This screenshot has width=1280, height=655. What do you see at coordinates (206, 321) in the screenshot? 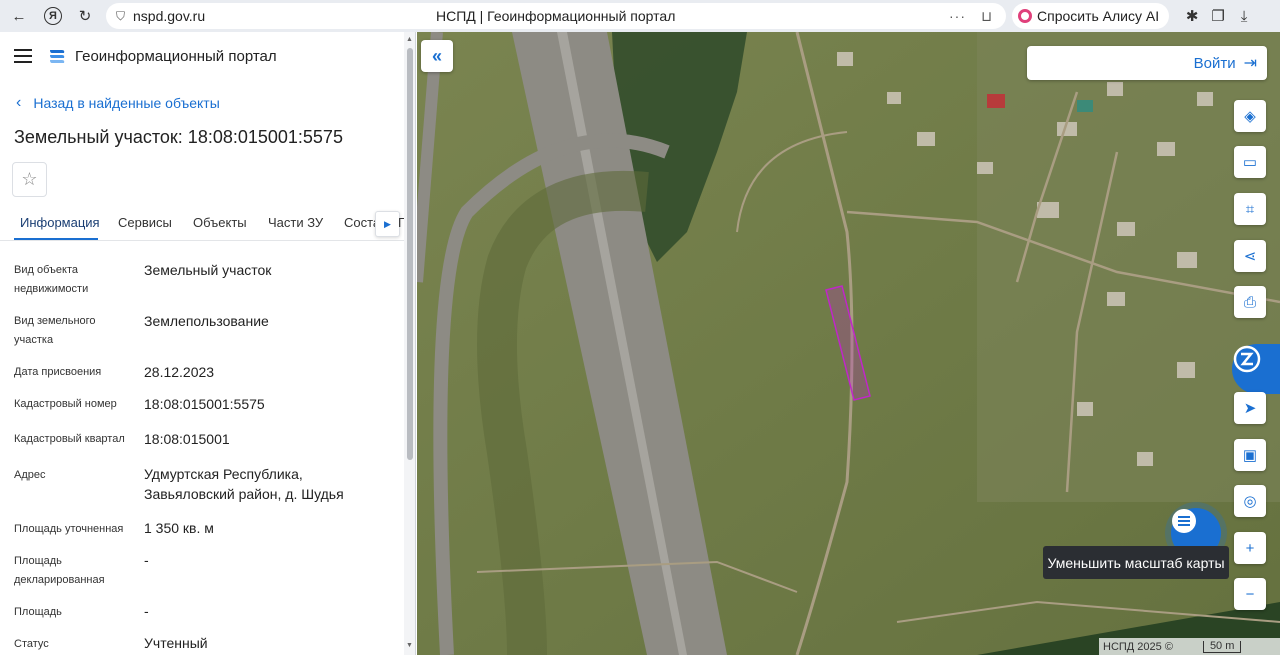
I see `property-value: Землепользование` at bounding box center [206, 321].